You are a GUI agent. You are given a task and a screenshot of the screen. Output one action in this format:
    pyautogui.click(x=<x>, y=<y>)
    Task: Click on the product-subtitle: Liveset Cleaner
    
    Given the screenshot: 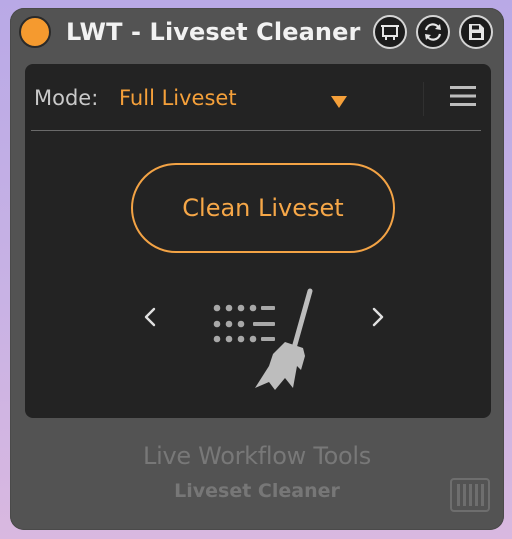 What is the action you would take?
    pyautogui.click(x=257, y=491)
    